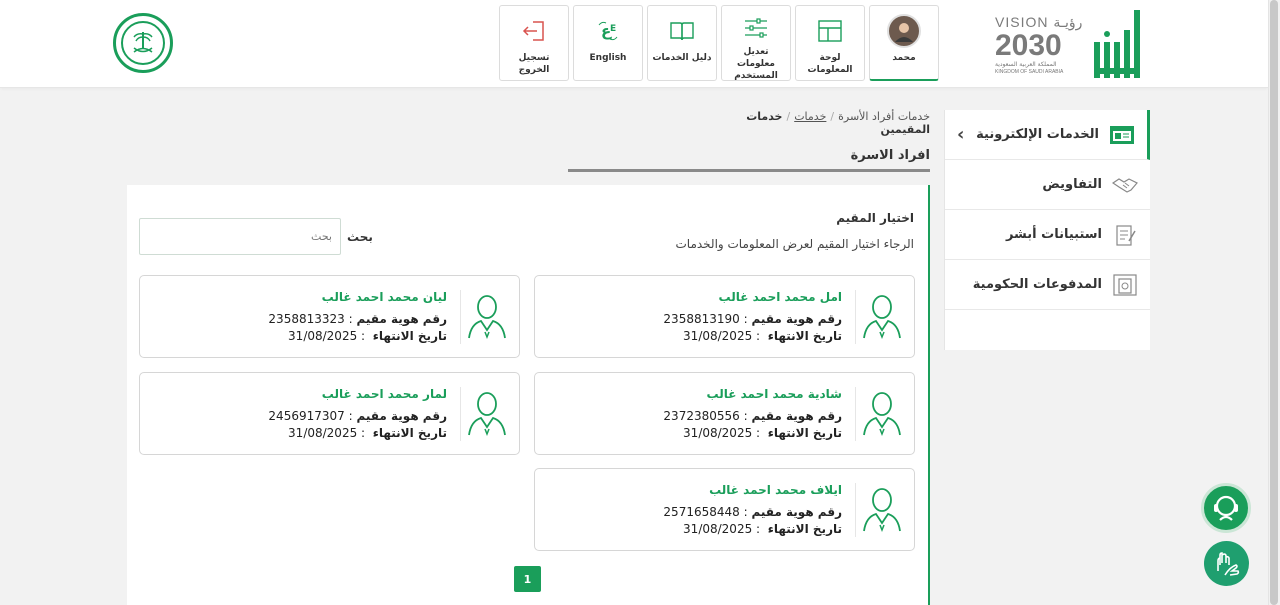  Describe the element at coordinates (1022, 22) in the screenshot. I see `vision-word: VISION` at that location.